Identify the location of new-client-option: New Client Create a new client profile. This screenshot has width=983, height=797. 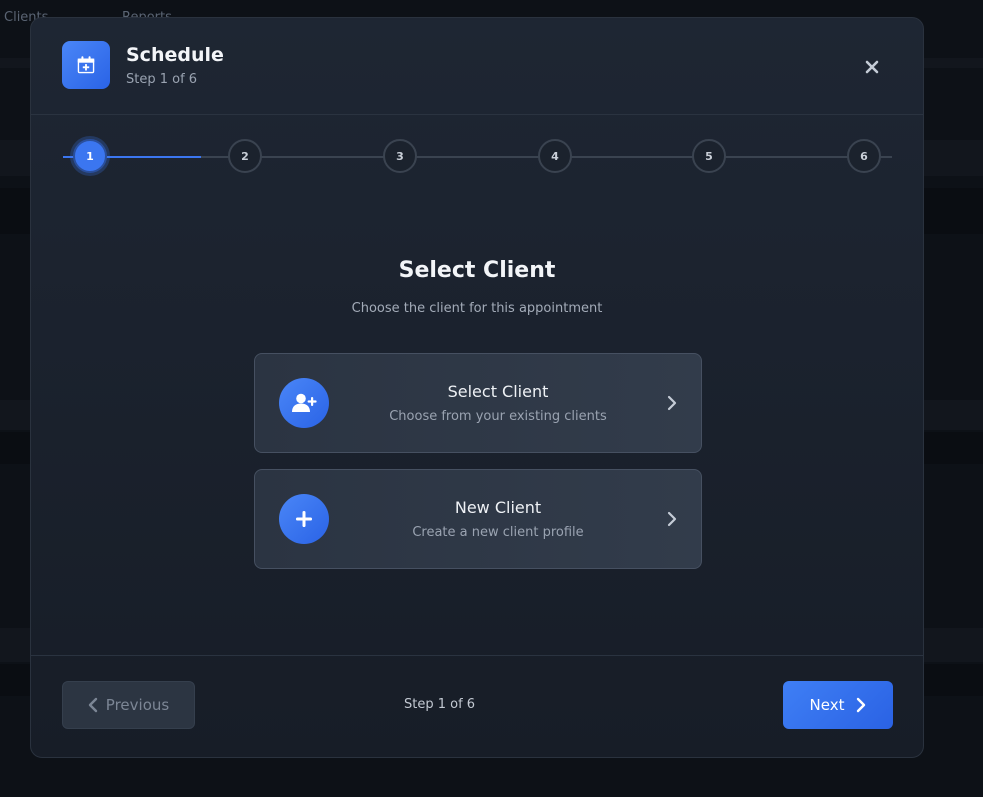
(478, 519).